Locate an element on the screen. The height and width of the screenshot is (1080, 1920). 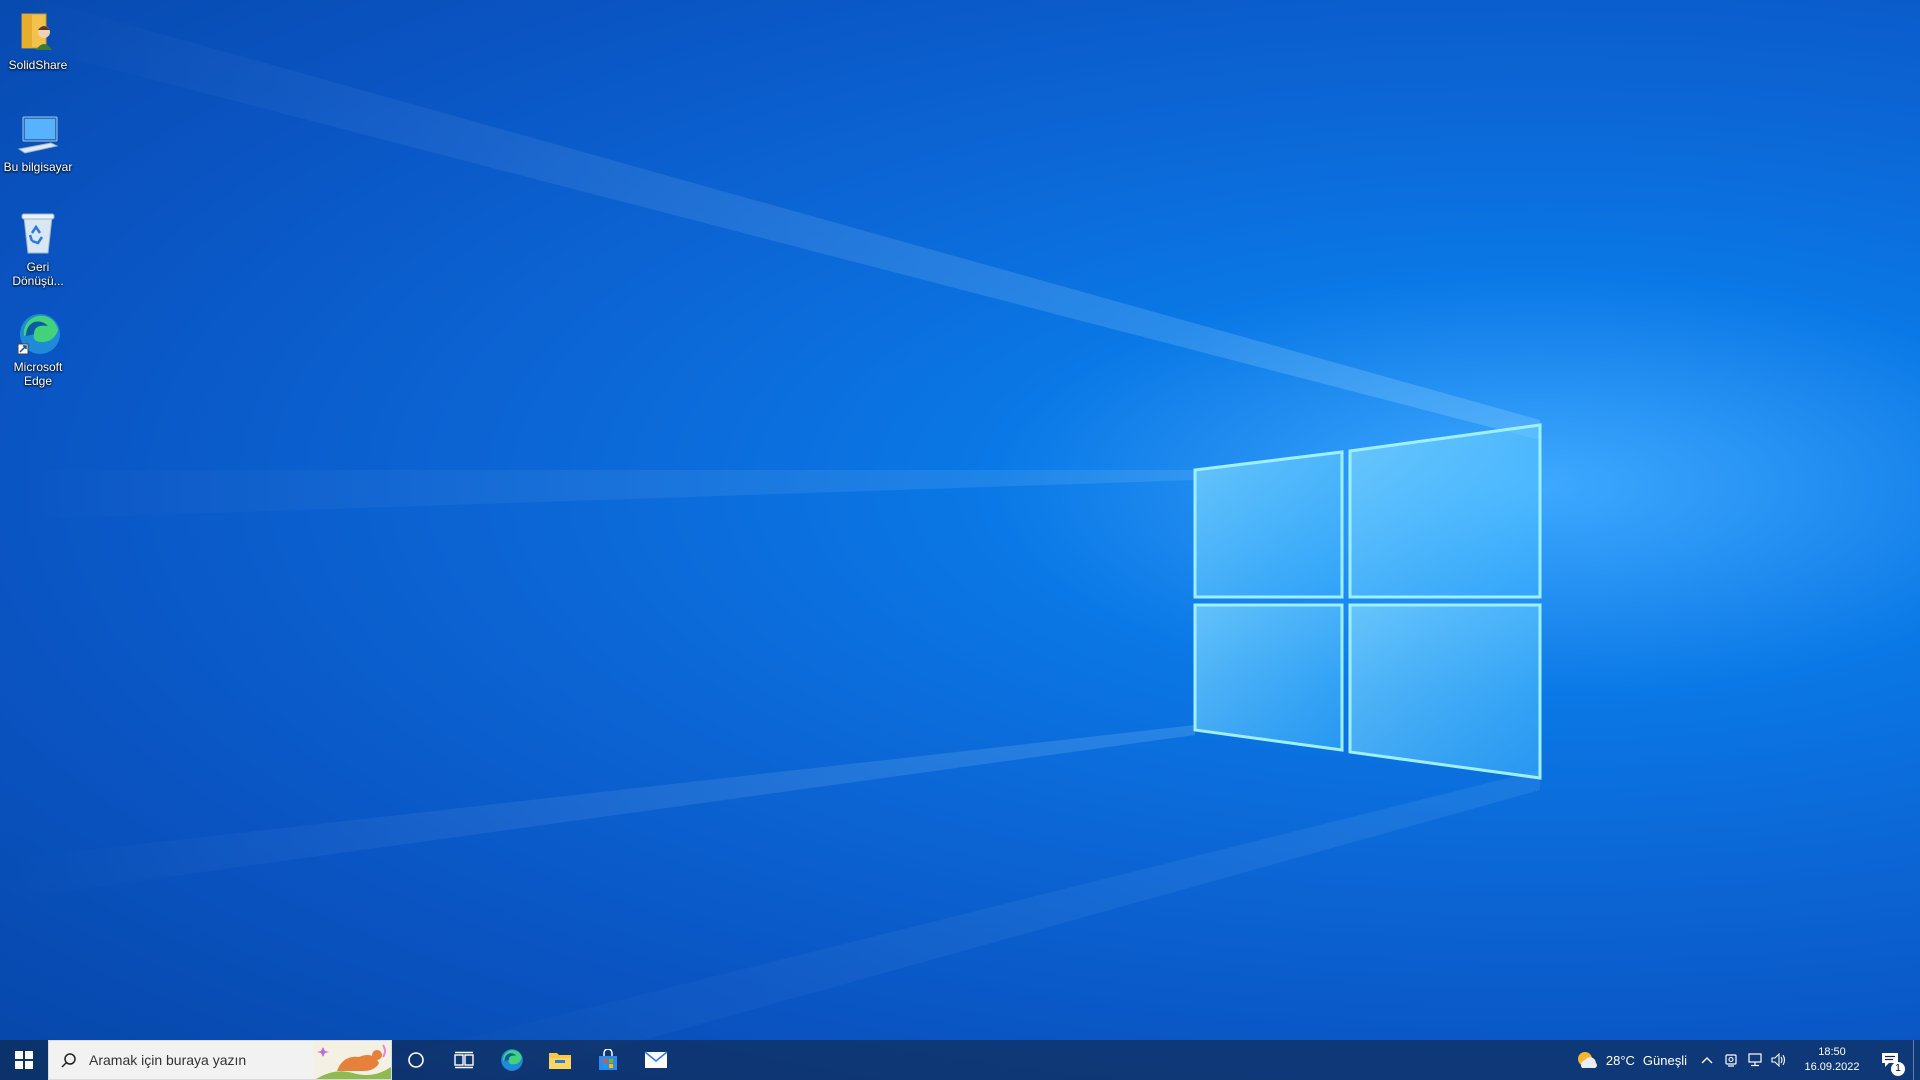
volume-button is located at coordinates (1779, 1060).